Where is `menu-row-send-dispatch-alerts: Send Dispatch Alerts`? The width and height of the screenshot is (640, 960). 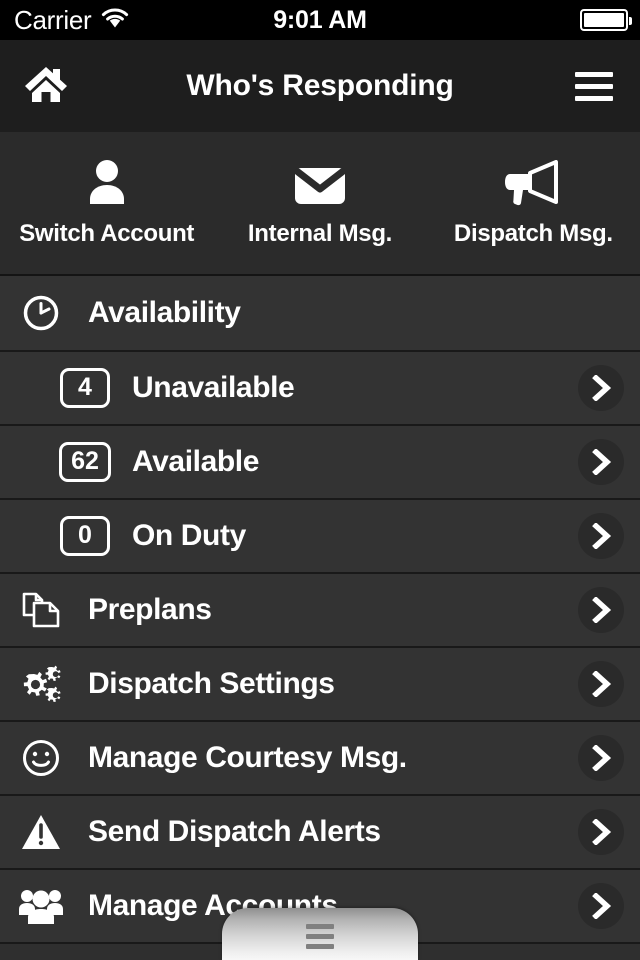
menu-row-send-dispatch-alerts: Send Dispatch Alerts is located at coordinates (320, 833).